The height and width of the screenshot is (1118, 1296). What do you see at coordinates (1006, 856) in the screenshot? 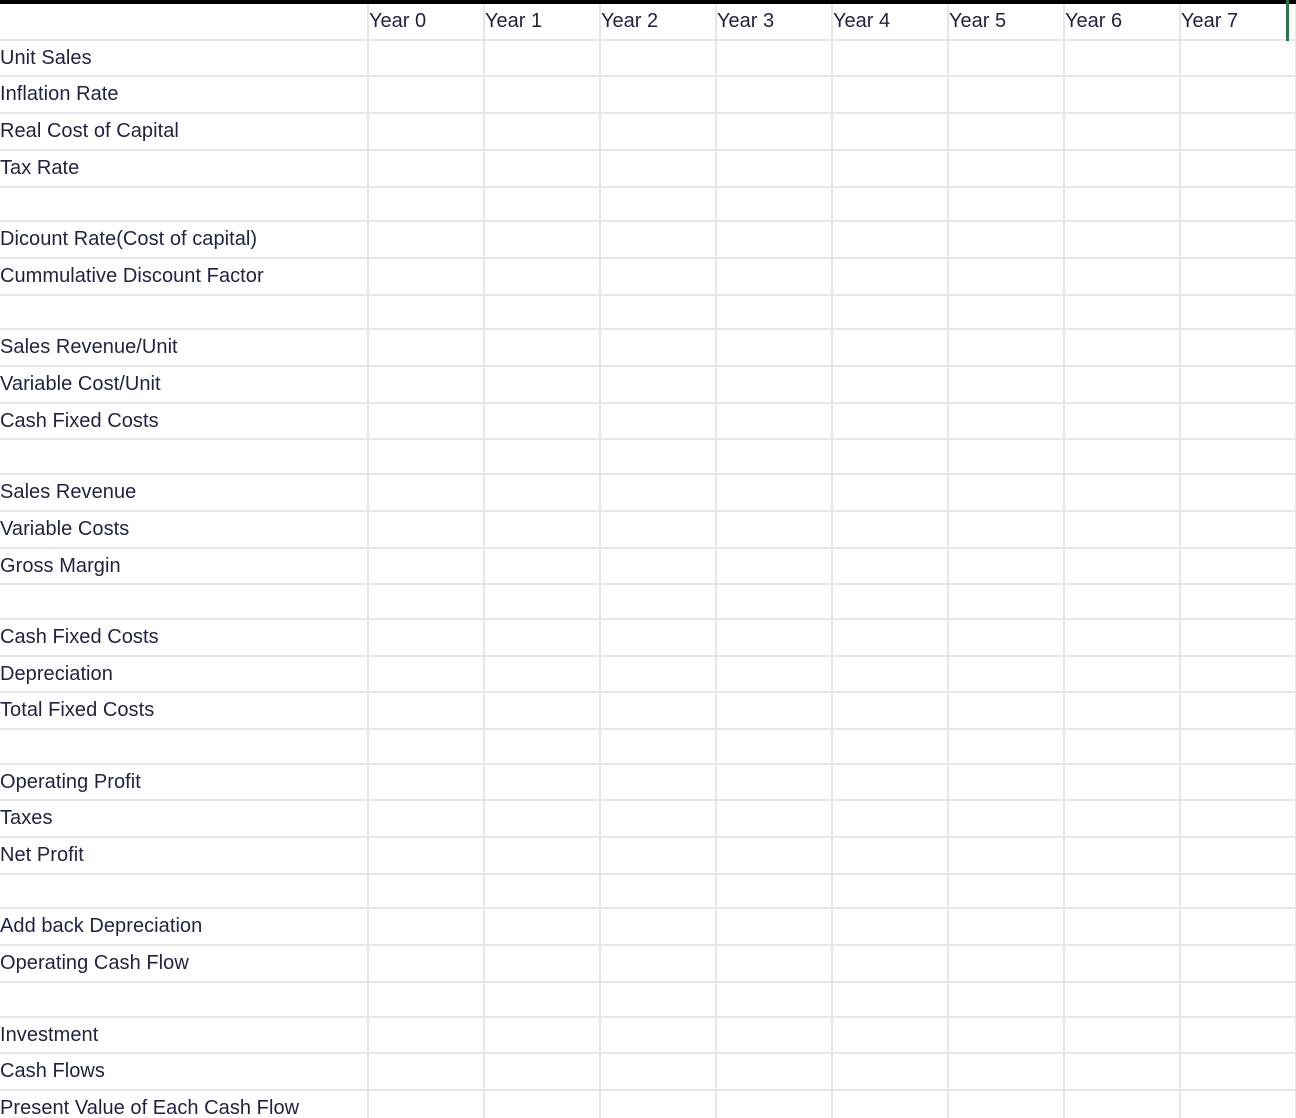
I see `cell-r22-c5` at bounding box center [1006, 856].